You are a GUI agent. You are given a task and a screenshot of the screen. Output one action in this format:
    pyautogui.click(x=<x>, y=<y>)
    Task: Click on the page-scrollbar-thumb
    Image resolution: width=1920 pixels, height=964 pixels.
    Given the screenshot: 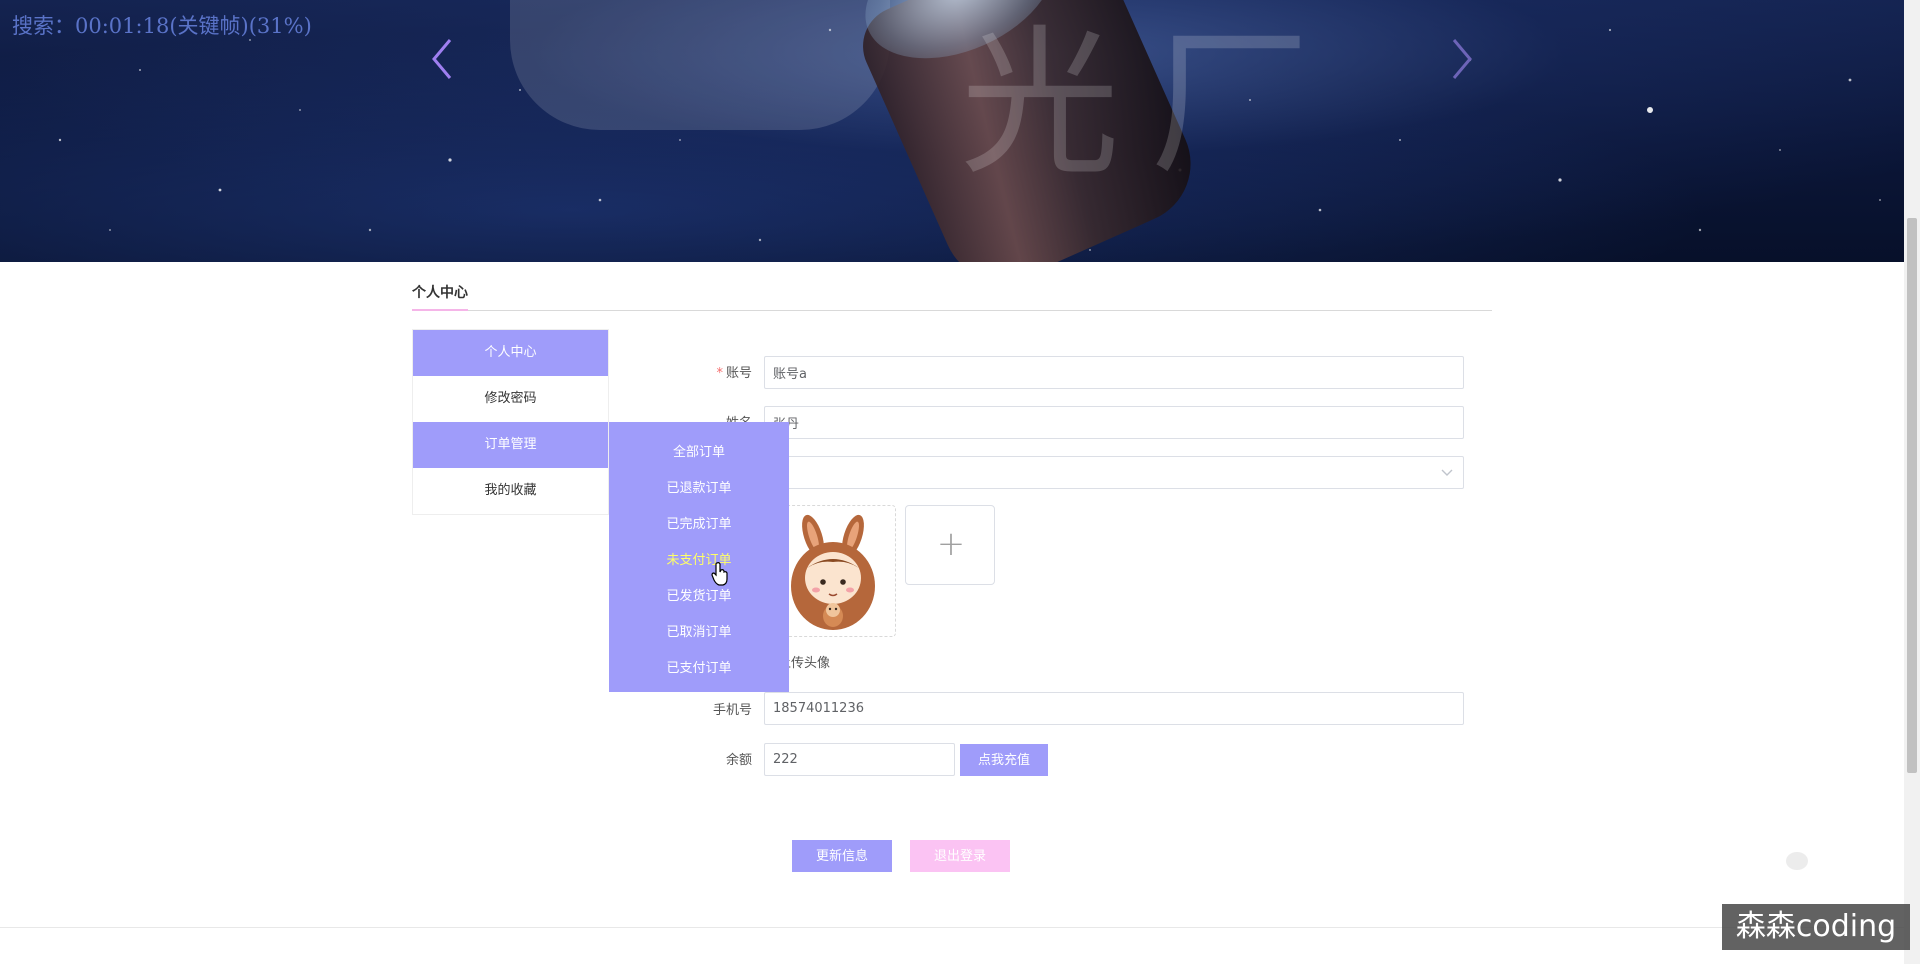 What is the action you would take?
    pyautogui.click(x=1912, y=495)
    